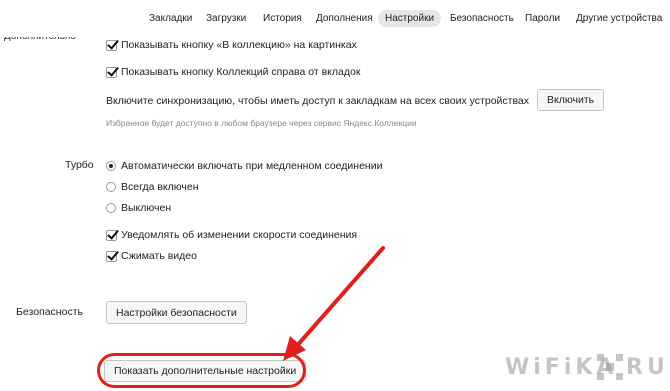 The image size is (670, 391). What do you see at coordinates (334, 303) in the screenshot?
I see `red-arrow-annotation` at bounding box center [334, 303].